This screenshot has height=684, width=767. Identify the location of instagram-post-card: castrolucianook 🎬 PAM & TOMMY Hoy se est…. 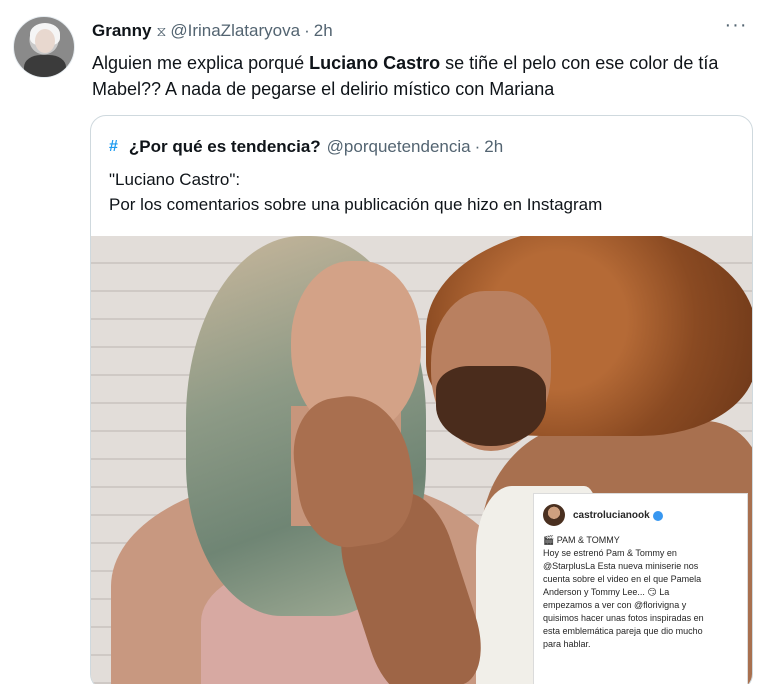
(640, 588).